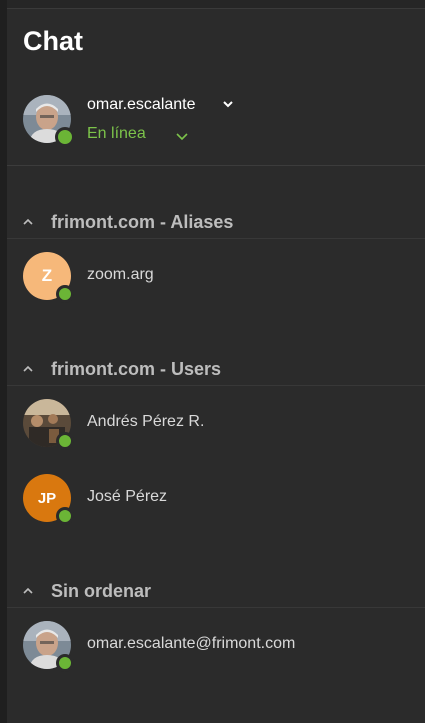 The height and width of the screenshot is (723, 425). What do you see at coordinates (101, 591) in the screenshot?
I see `group-title: Sin ordenar` at bounding box center [101, 591].